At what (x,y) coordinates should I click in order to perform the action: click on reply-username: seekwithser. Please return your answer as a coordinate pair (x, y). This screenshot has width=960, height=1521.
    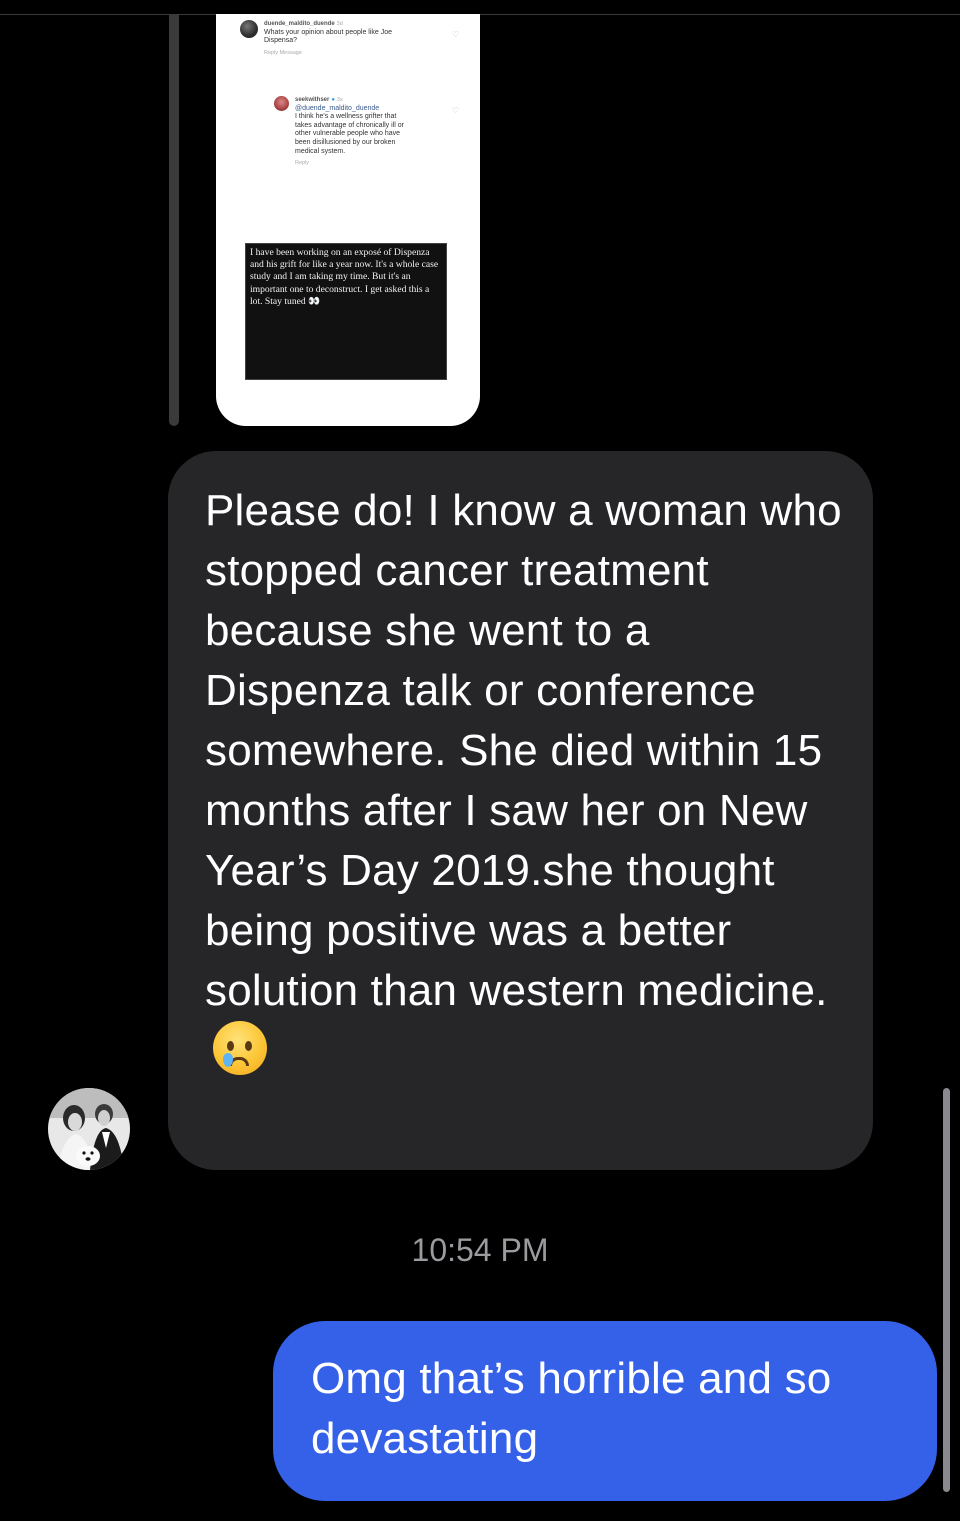
    Looking at the image, I should click on (312, 100).